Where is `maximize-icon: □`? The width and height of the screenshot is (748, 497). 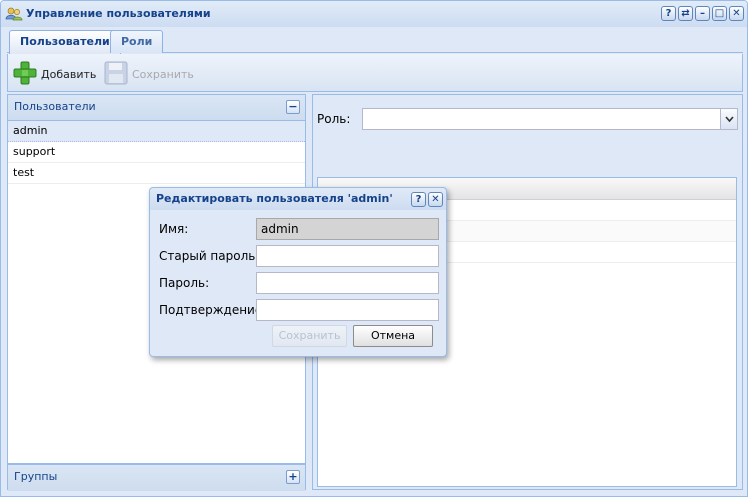 maximize-icon: □ is located at coordinates (719, 13).